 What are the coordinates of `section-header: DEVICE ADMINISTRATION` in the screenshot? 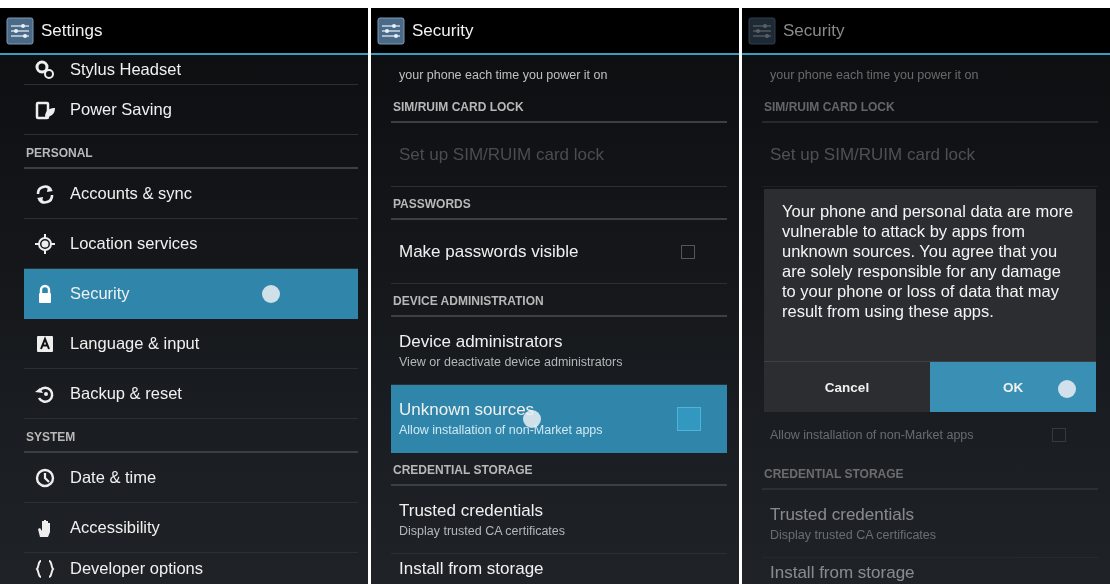 It's located at (468, 301).